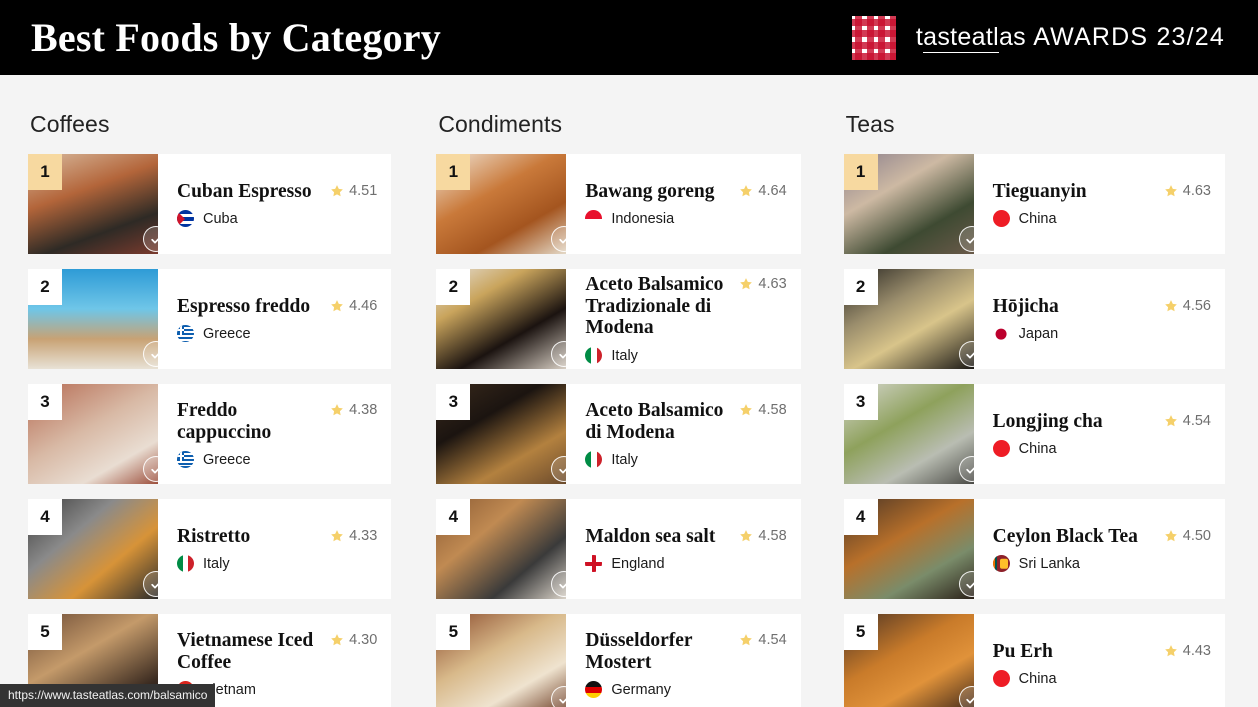 This screenshot has height=707, width=1258. What do you see at coordinates (353, 639) in the screenshot?
I see `rating: 4.30` at bounding box center [353, 639].